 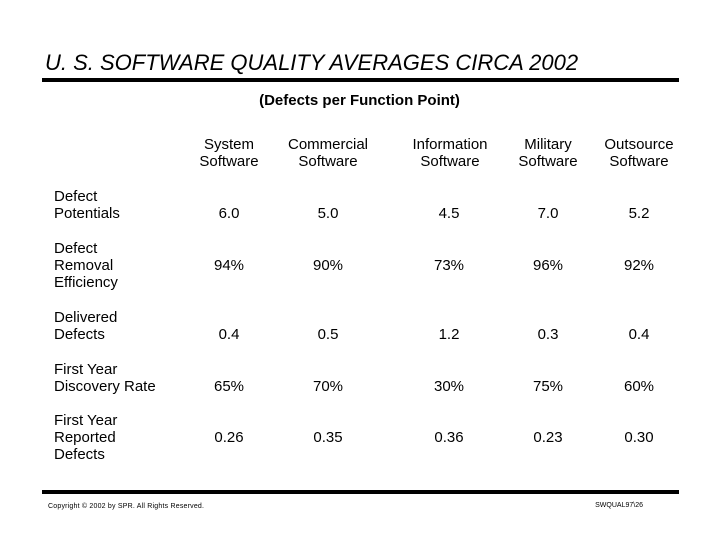 What do you see at coordinates (86, 317) in the screenshot?
I see `row-label-line: Delivered` at bounding box center [86, 317].